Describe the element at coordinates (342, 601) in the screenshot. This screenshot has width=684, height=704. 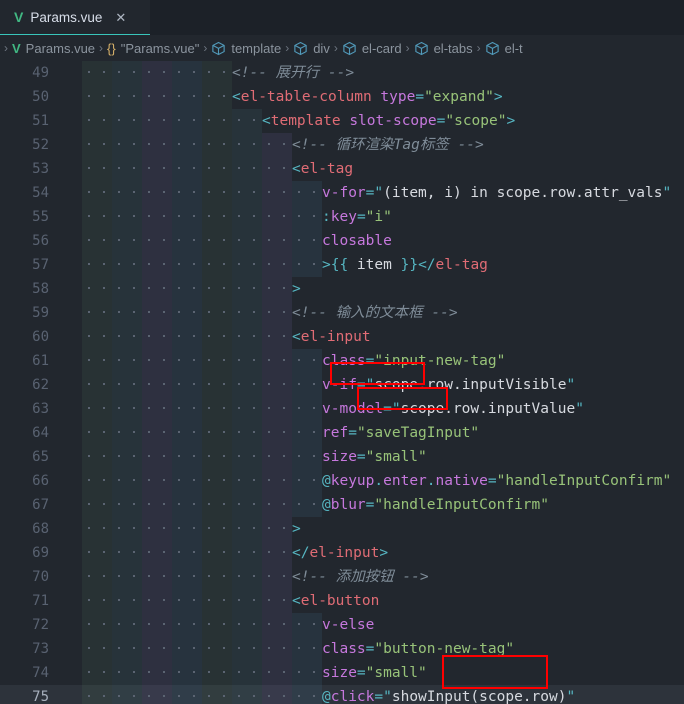
I see `code-line: 71 <el-button` at that location.